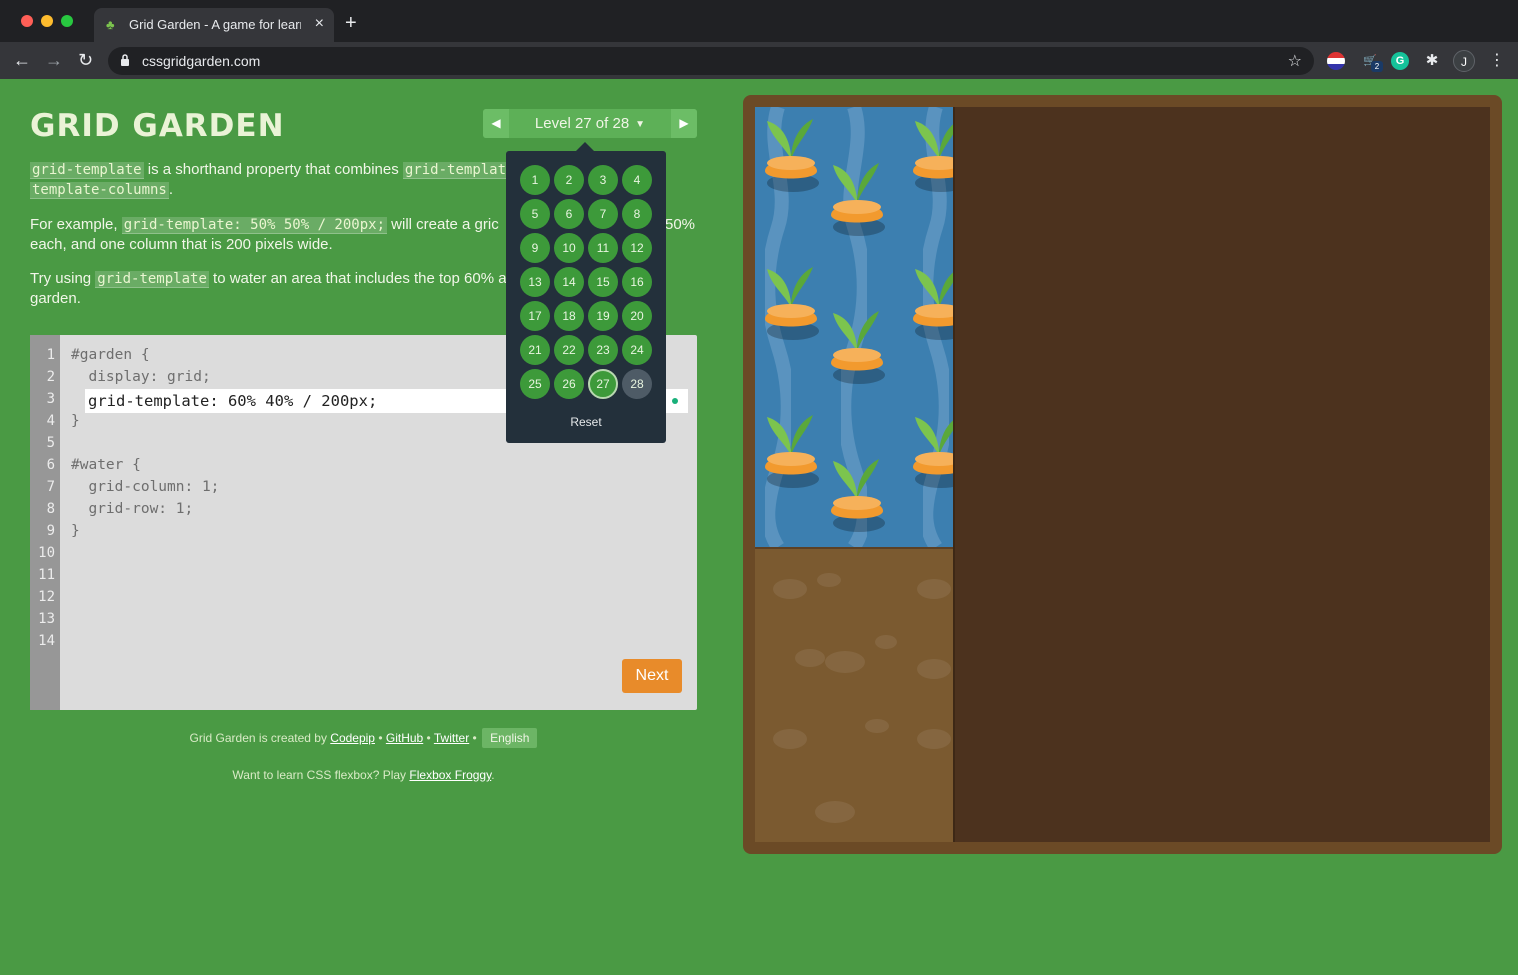 The height and width of the screenshot is (975, 1518). What do you see at coordinates (569, 384) in the screenshot?
I see `level-button-26: 26` at bounding box center [569, 384].